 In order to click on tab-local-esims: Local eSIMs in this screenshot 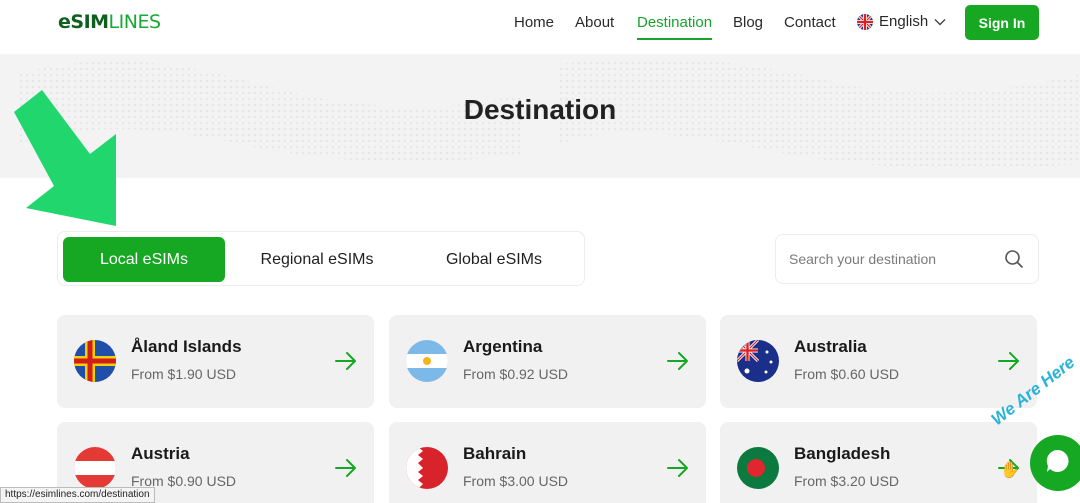, I will do `click(144, 259)`.